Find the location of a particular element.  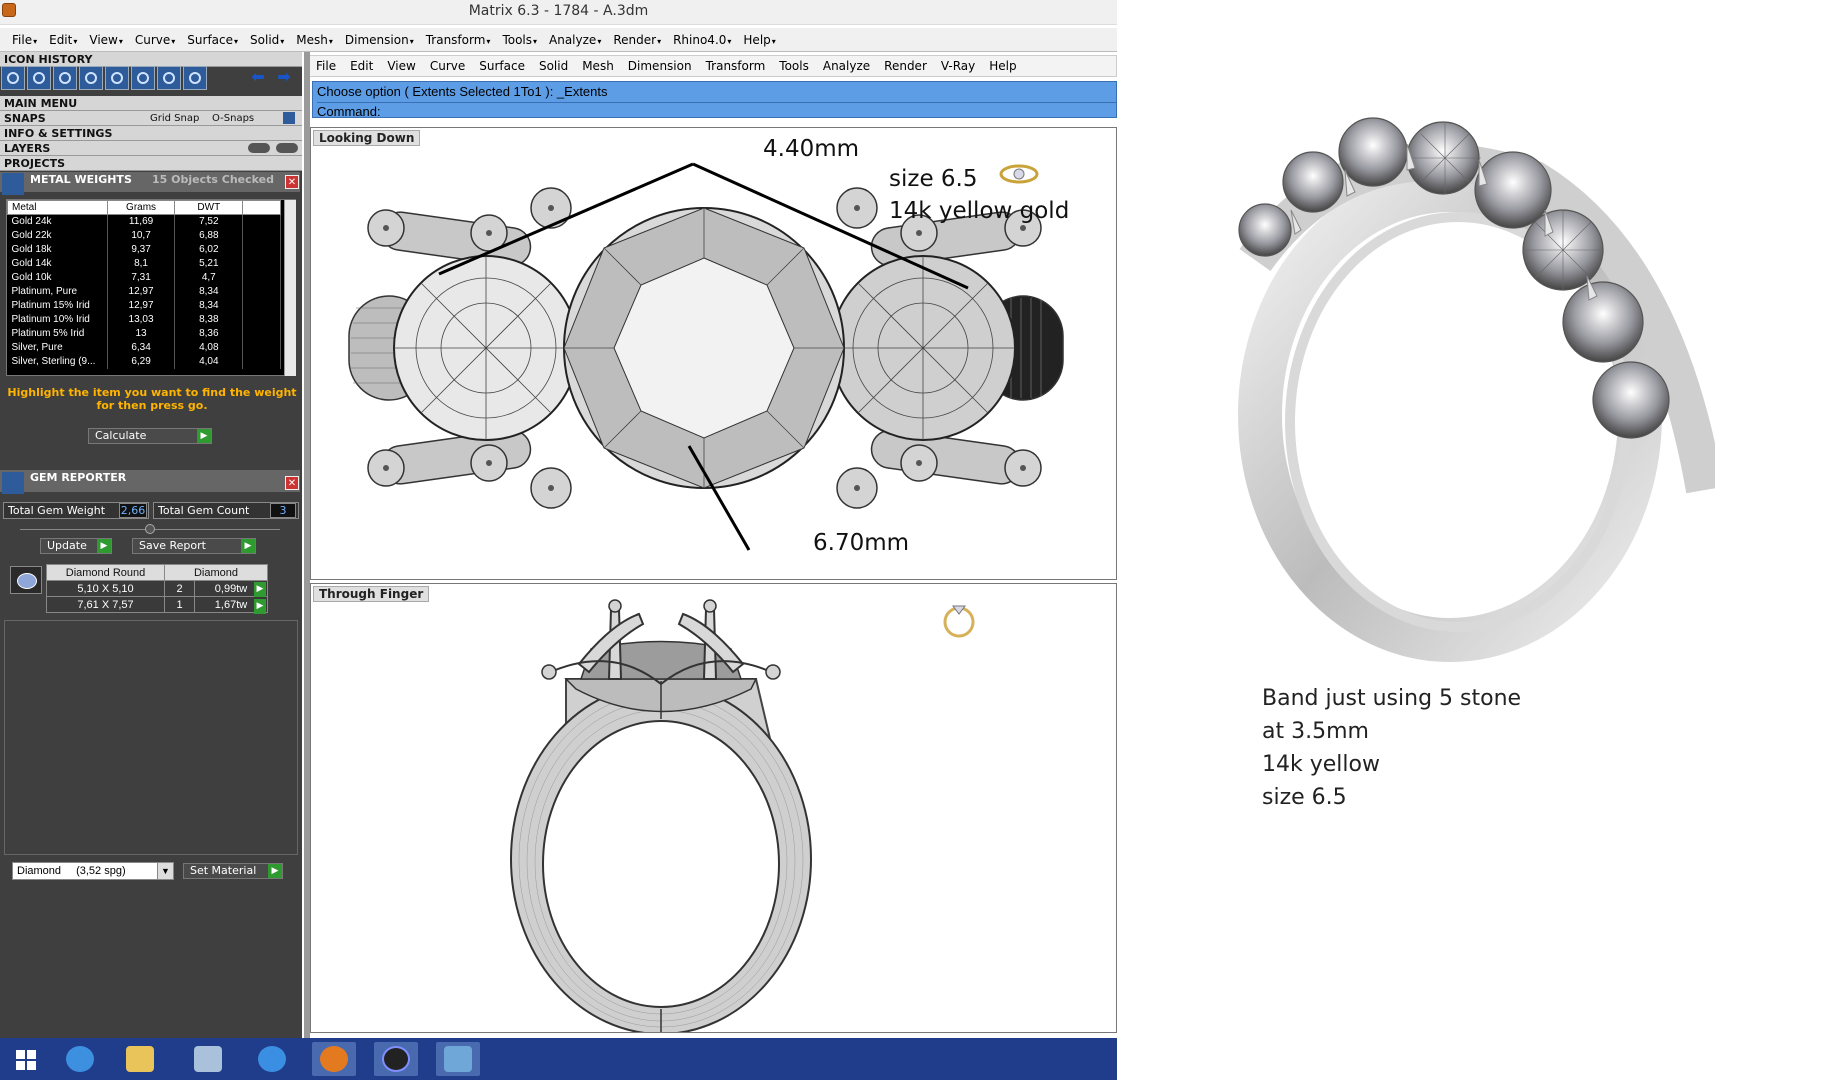

table-row: Silver, Pure 6,34 4,08 is located at coordinates (144, 347).